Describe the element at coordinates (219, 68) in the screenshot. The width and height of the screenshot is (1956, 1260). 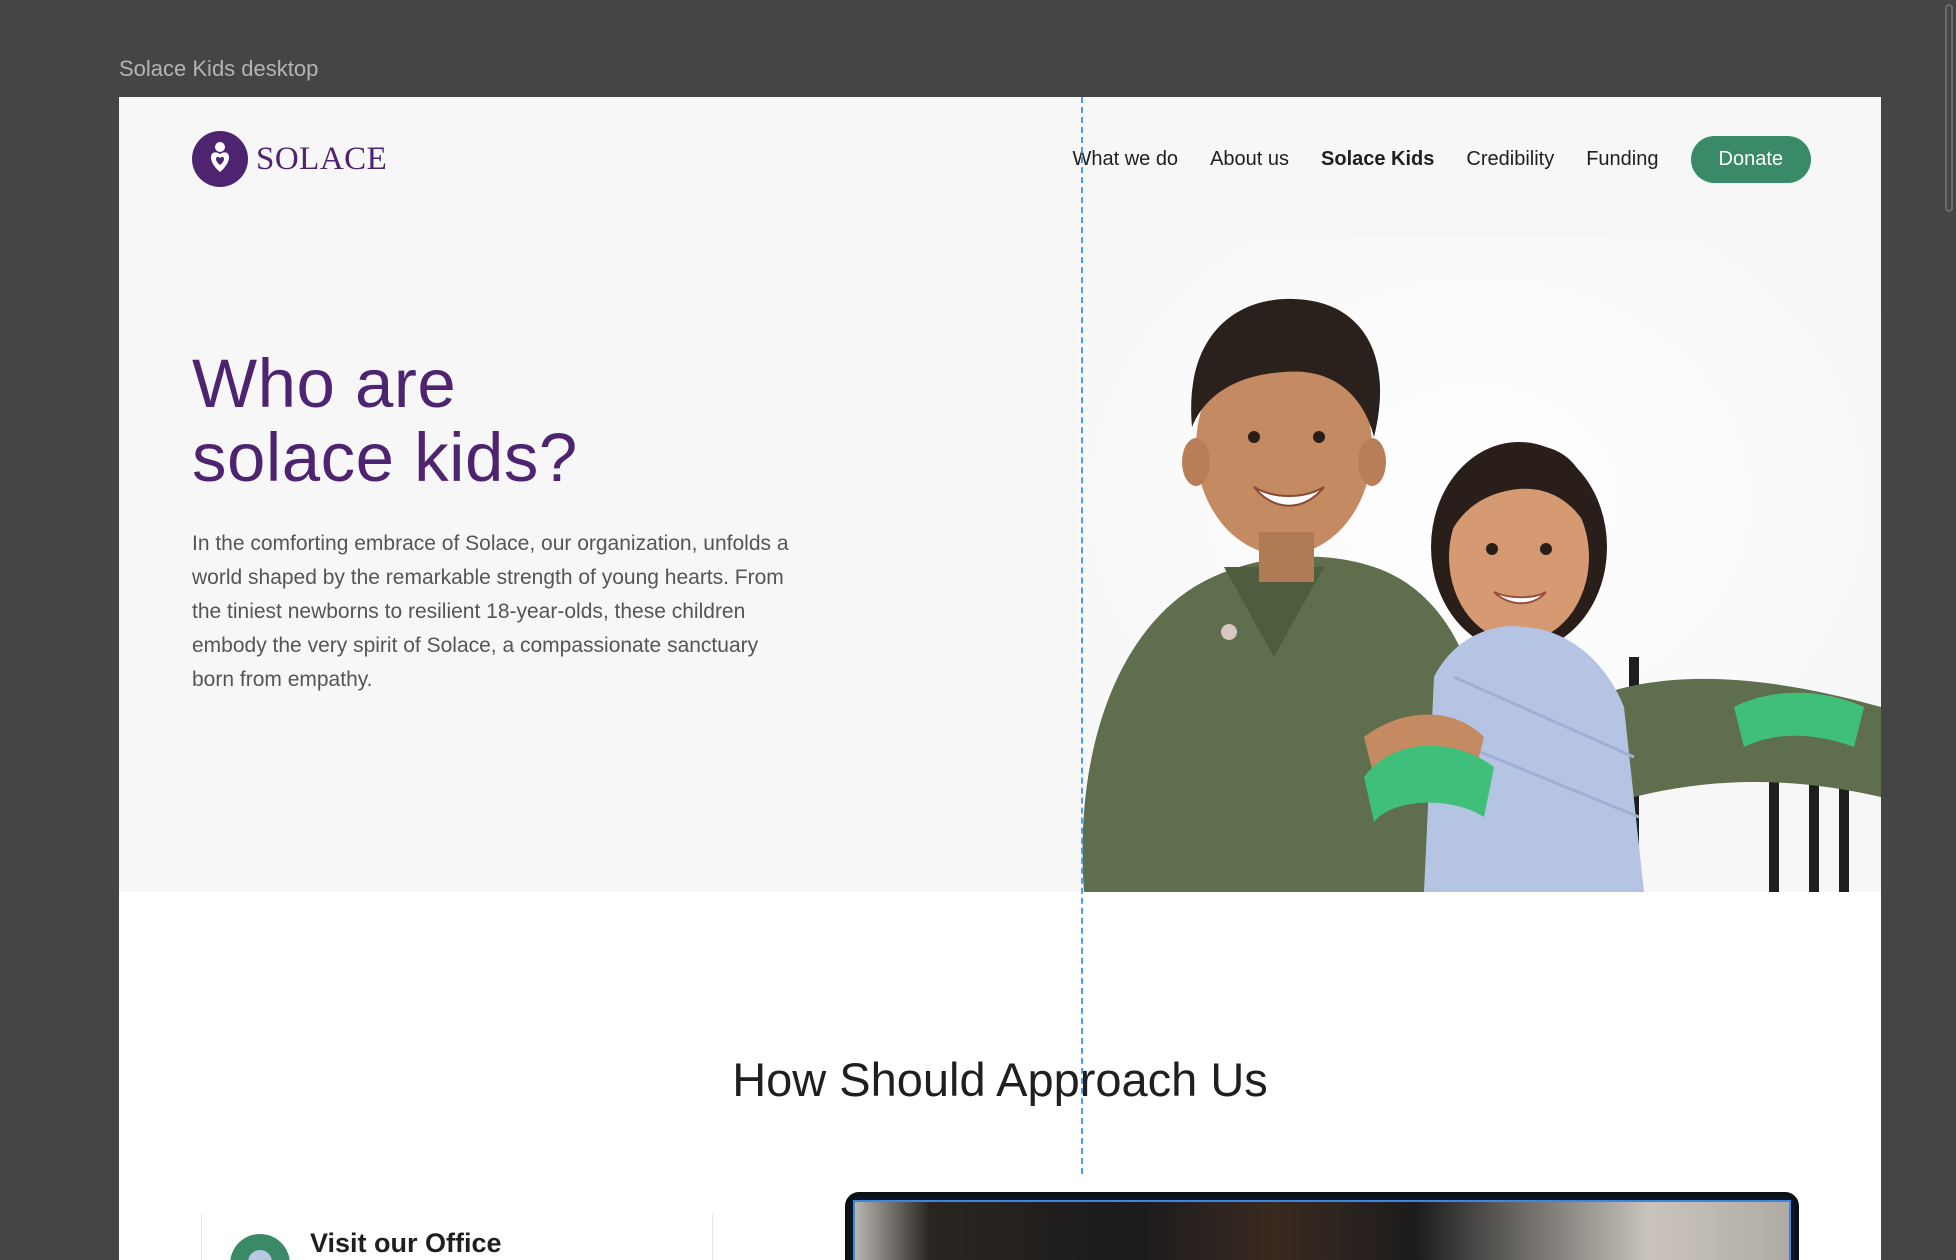
I see `frame-label: Solace Kids desktop` at that location.